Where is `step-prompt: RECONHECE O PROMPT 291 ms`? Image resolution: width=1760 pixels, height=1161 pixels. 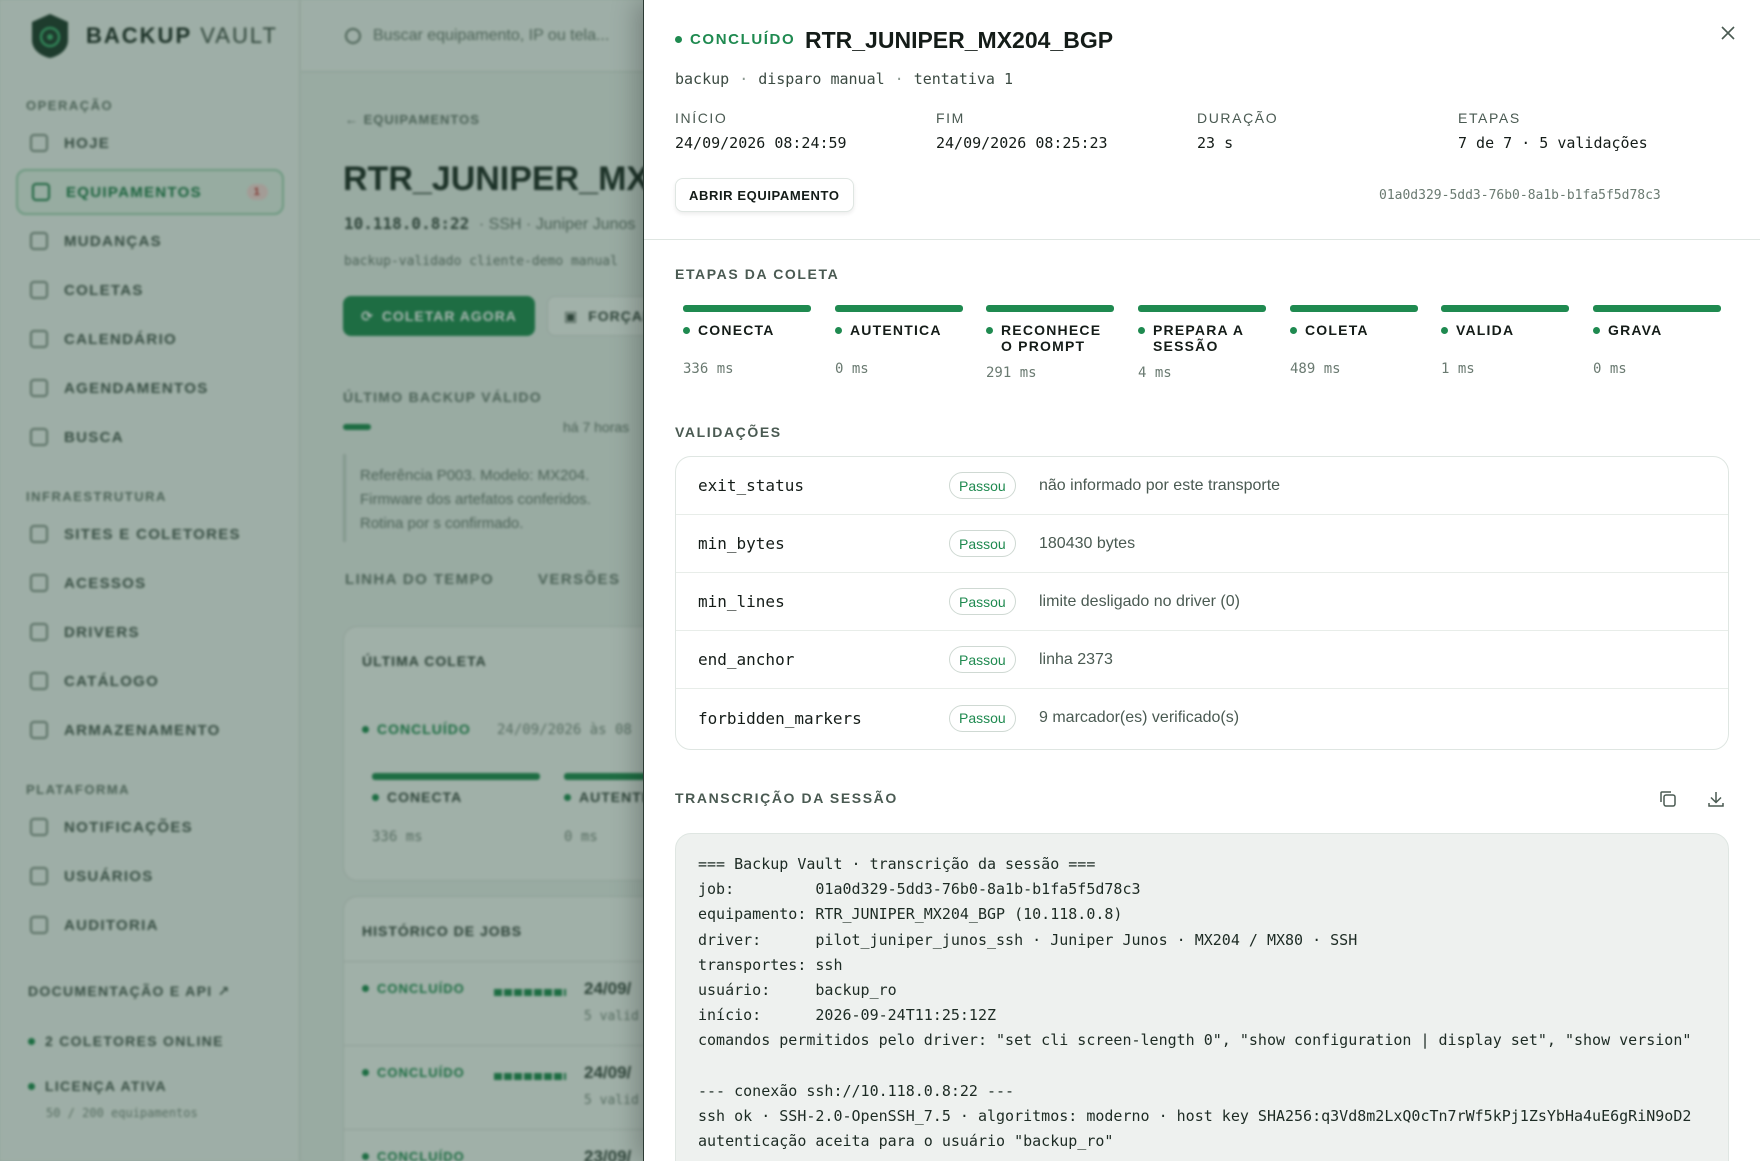
step-prompt: RECONHECE O PROMPT 291 ms is located at coordinates (1050, 343).